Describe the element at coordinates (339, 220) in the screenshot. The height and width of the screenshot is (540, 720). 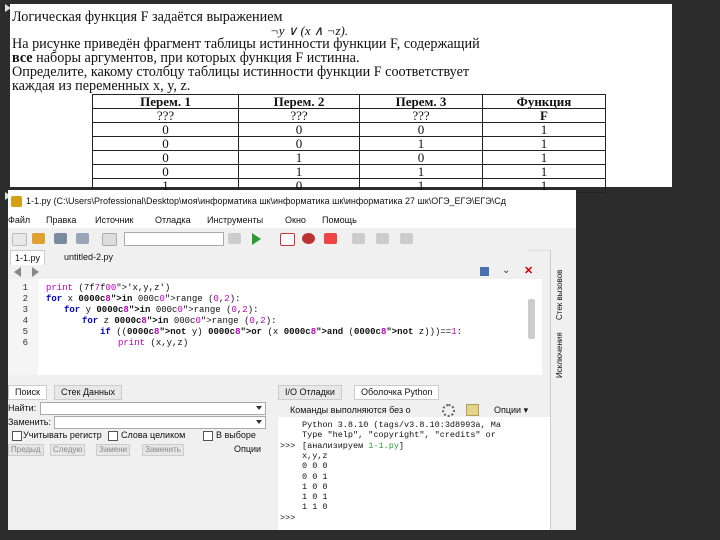
I see `menu-help: Помощь` at that location.